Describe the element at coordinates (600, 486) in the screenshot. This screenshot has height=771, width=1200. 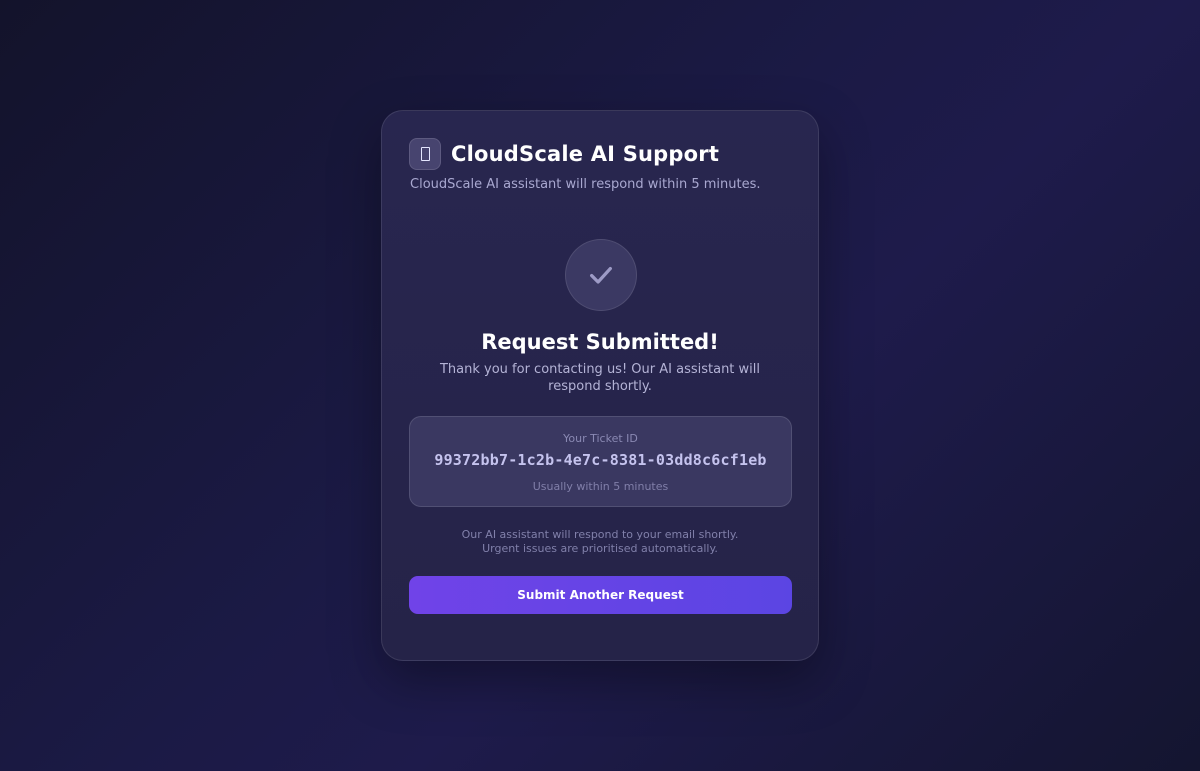
I see `ticket-eta: Usually within 5 minutes` at that location.